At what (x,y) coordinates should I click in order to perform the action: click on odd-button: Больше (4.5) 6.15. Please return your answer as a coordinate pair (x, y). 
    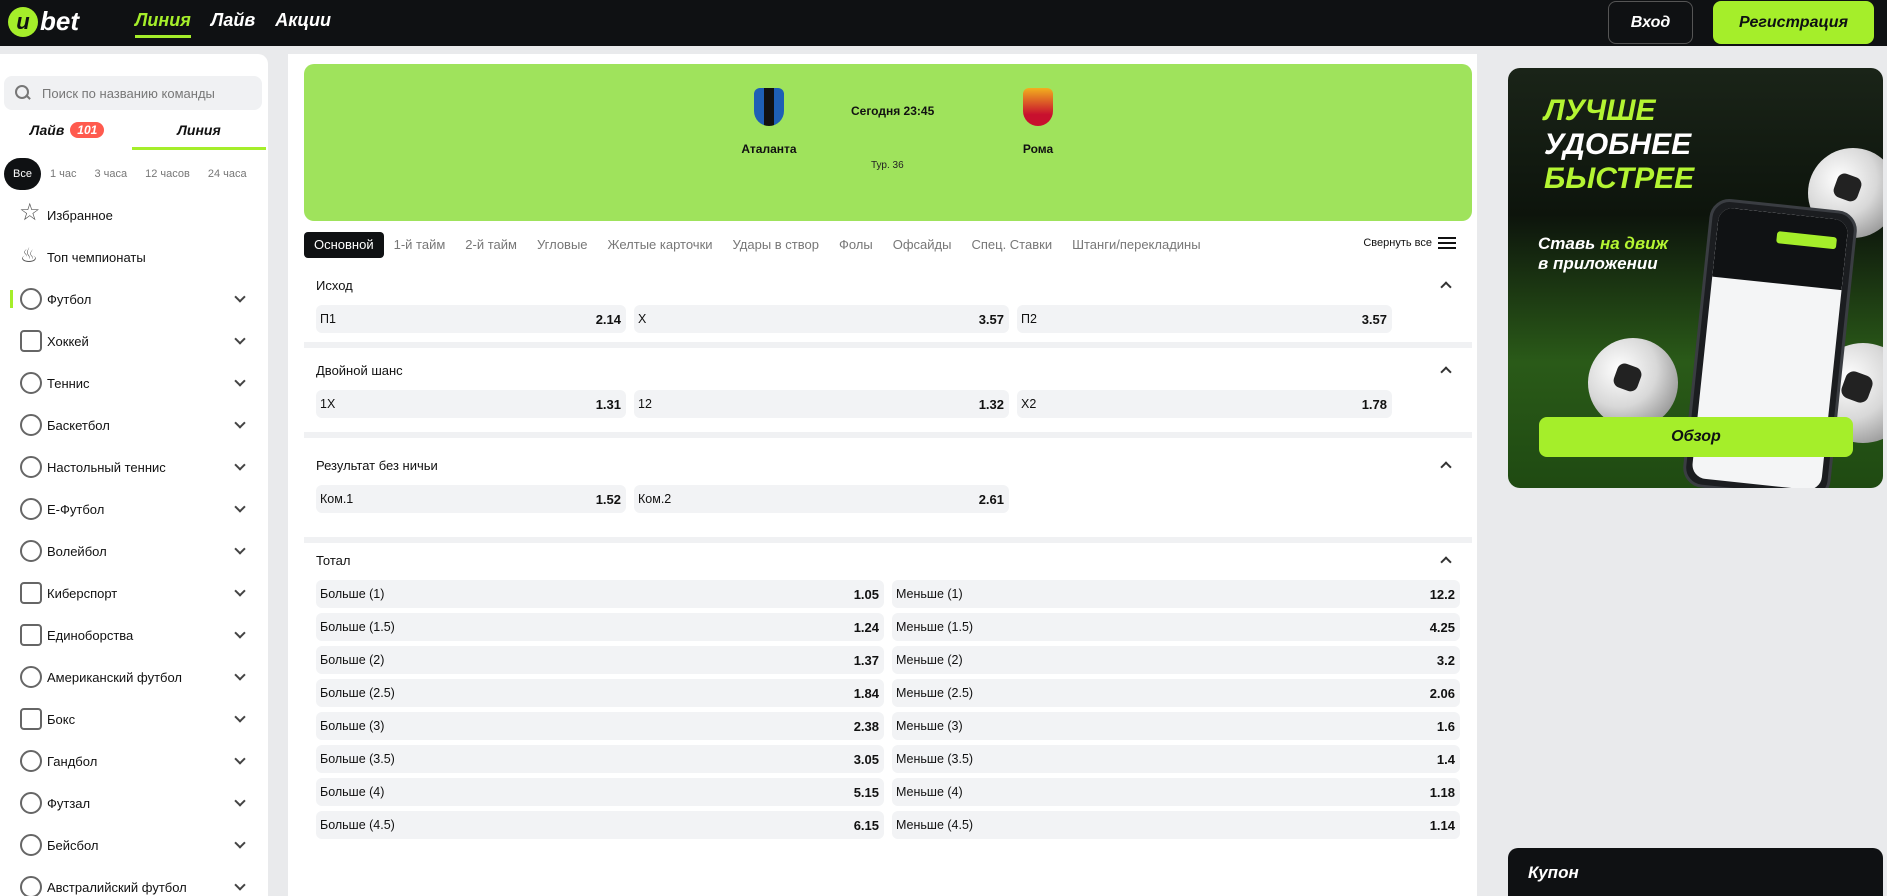
    Looking at the image, I should click on (600, 825).